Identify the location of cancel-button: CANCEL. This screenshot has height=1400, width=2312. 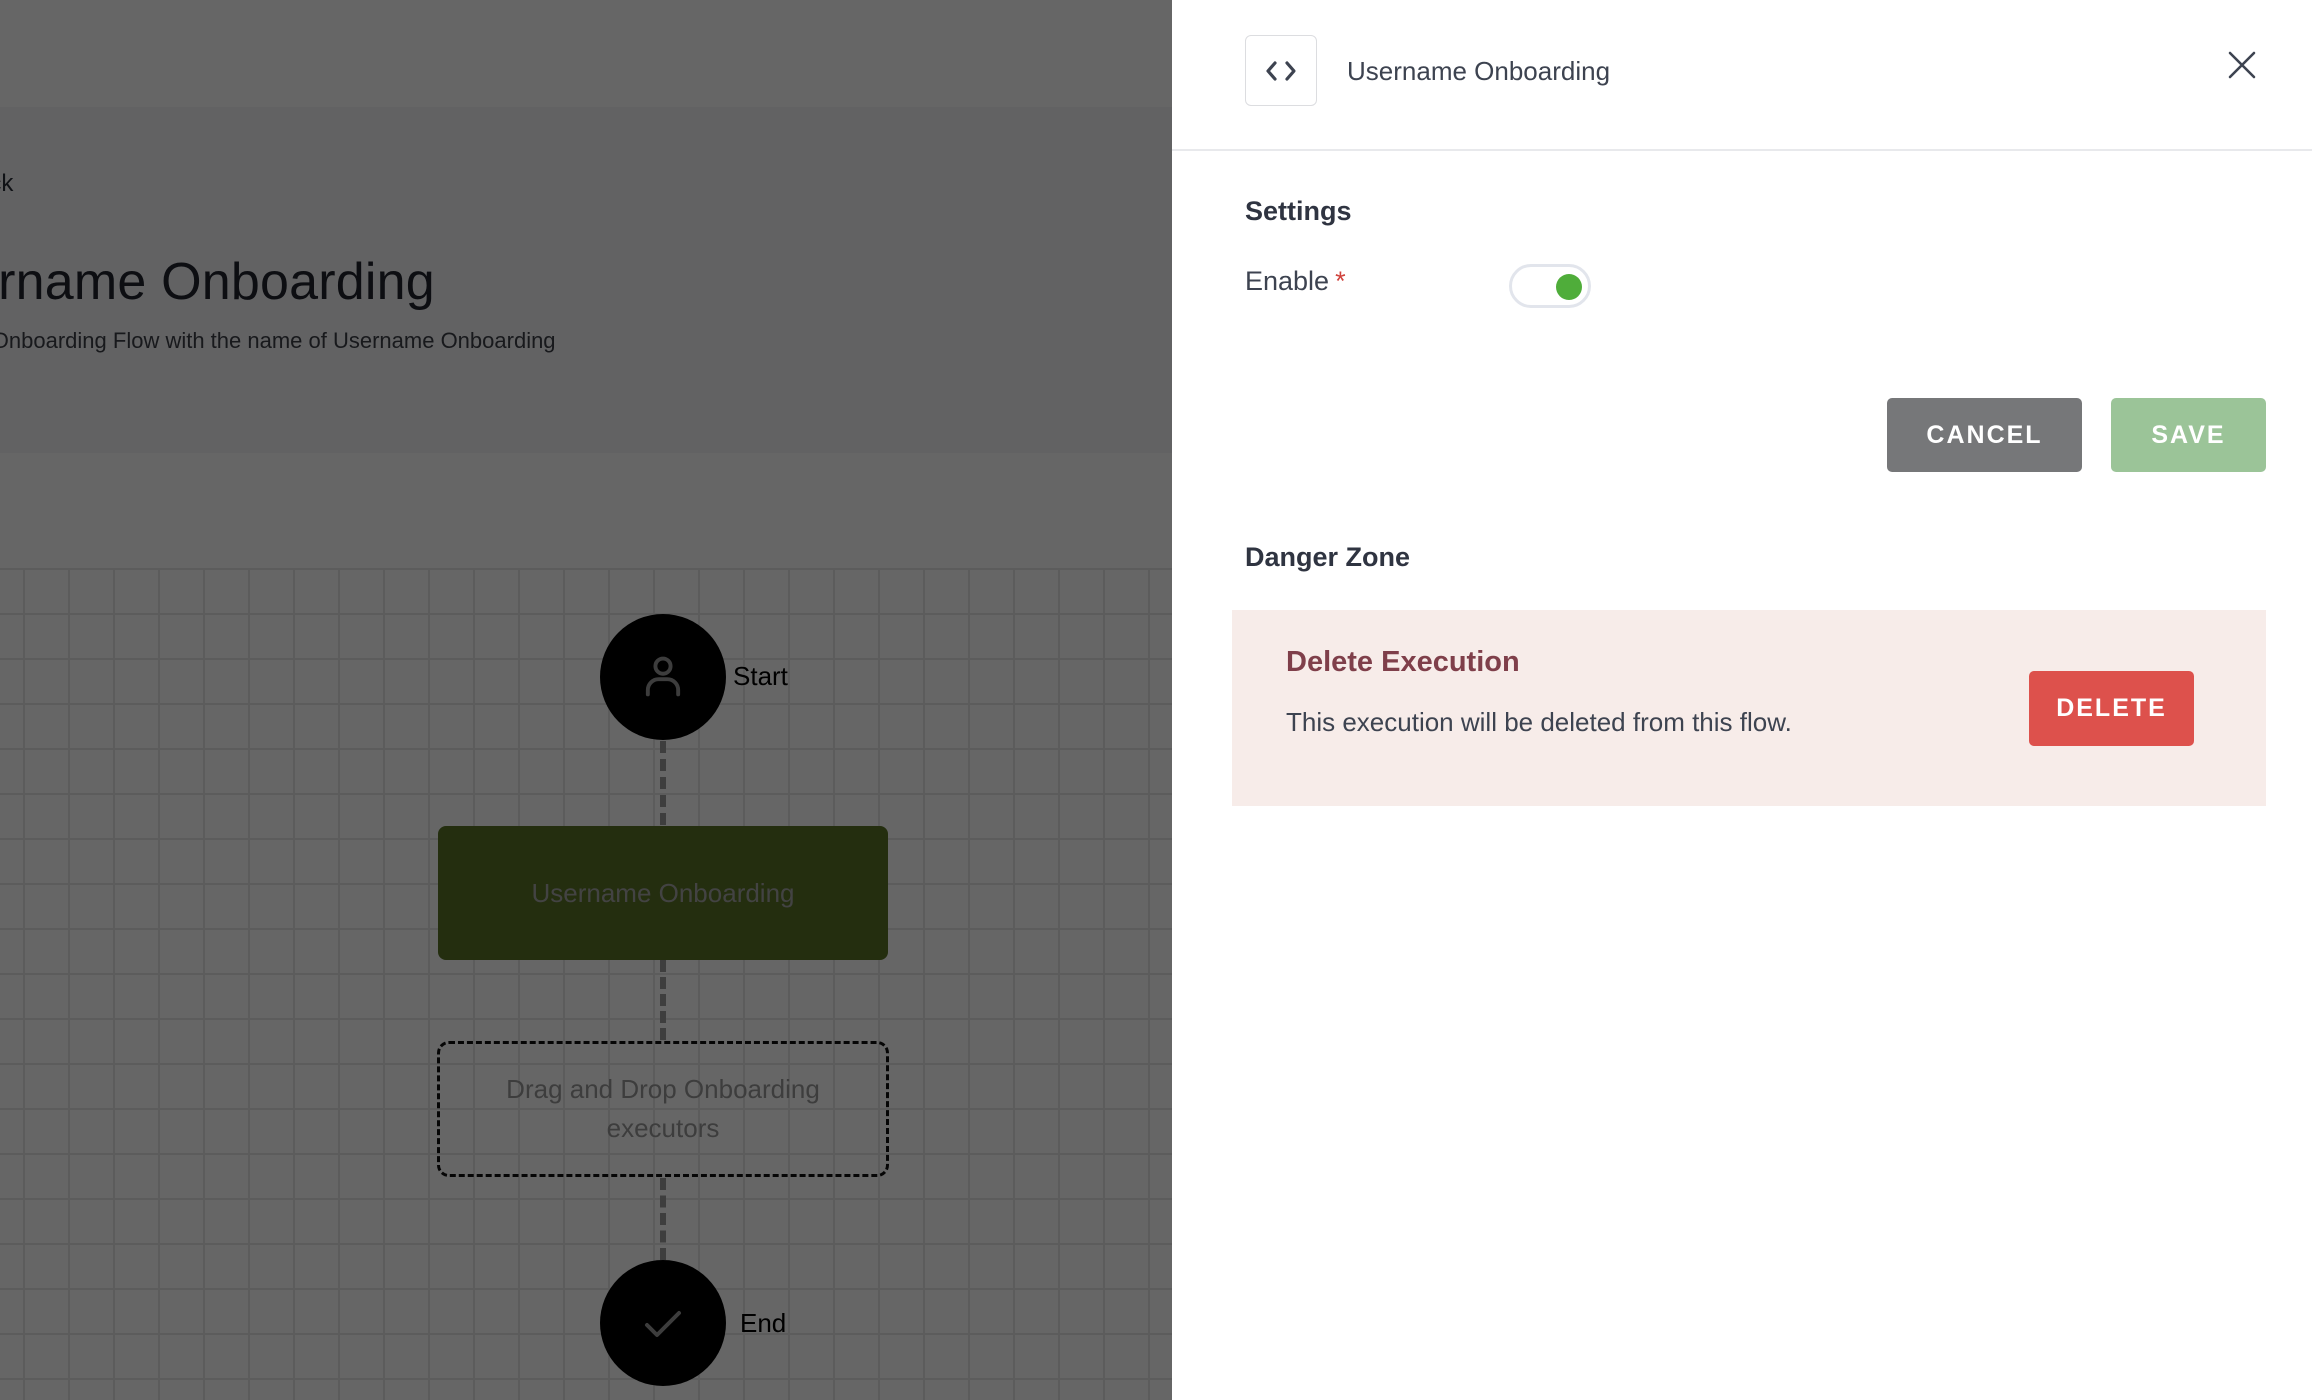
(1984, 435).